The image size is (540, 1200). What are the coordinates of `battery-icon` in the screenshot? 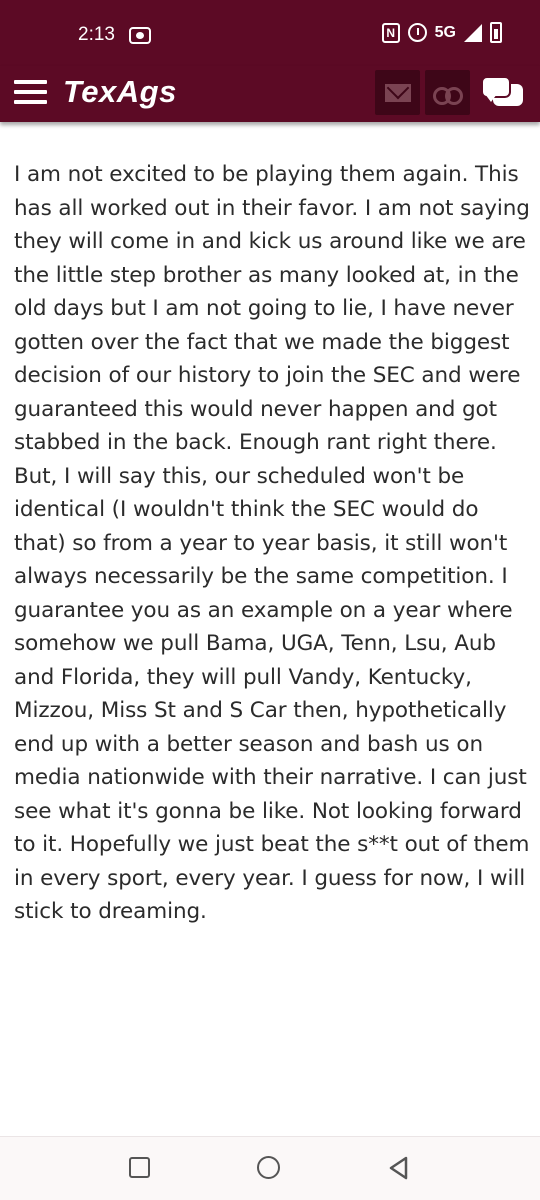 It's located at (496, 32).